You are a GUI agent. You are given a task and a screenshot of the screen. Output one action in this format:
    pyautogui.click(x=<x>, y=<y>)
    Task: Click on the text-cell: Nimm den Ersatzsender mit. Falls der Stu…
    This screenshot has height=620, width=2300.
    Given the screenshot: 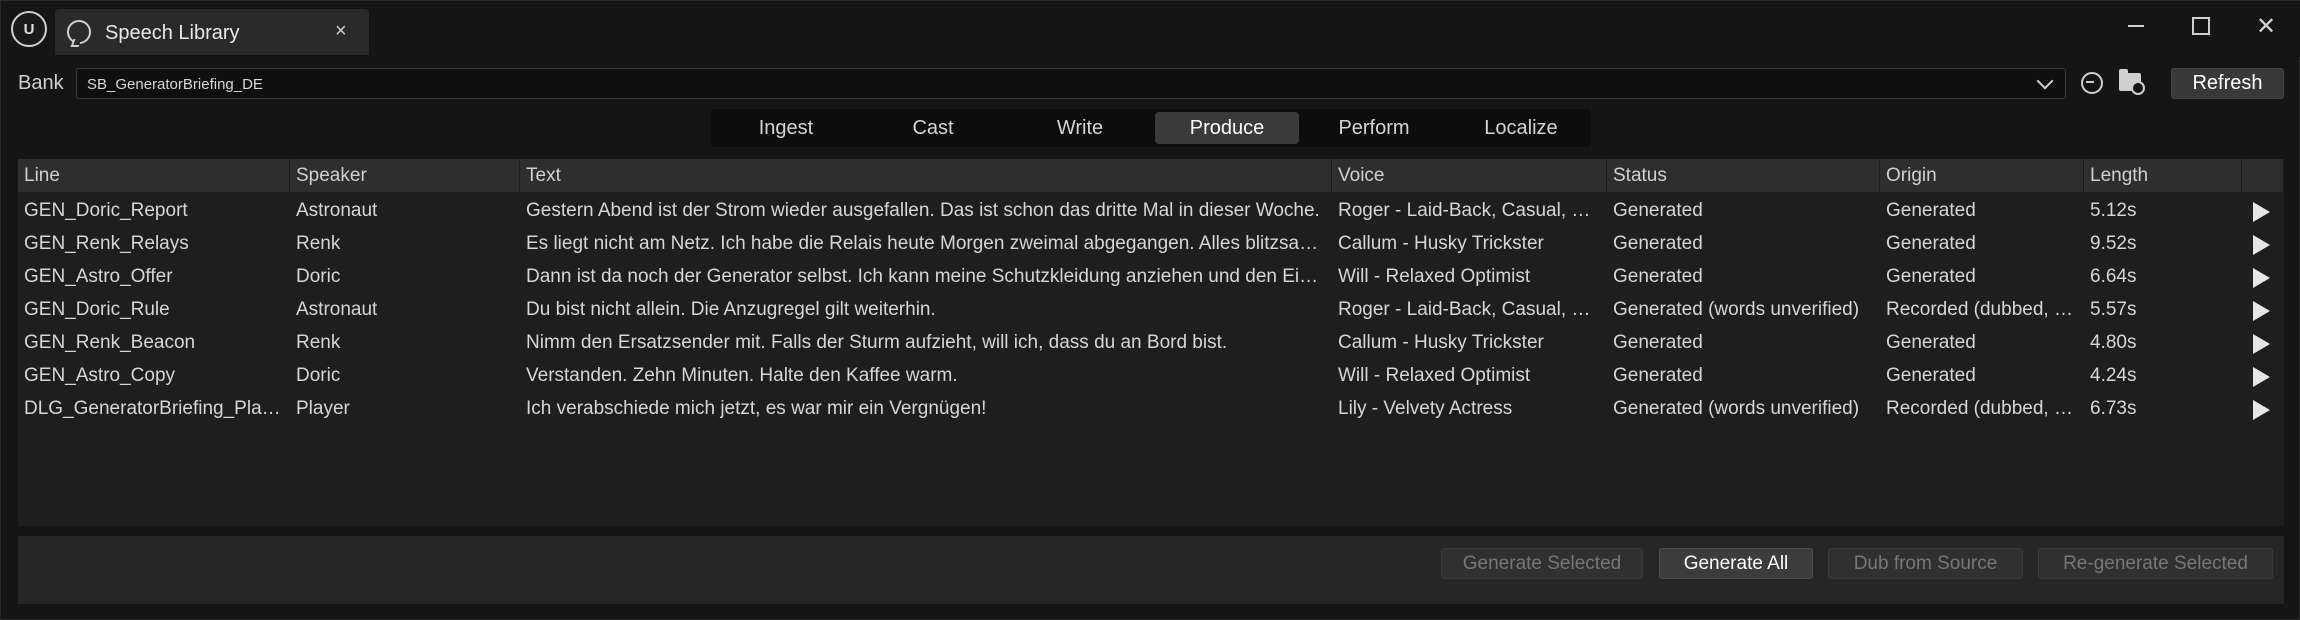 What is the action you would take?
    pyautogui.click(x=877, y=342)
    